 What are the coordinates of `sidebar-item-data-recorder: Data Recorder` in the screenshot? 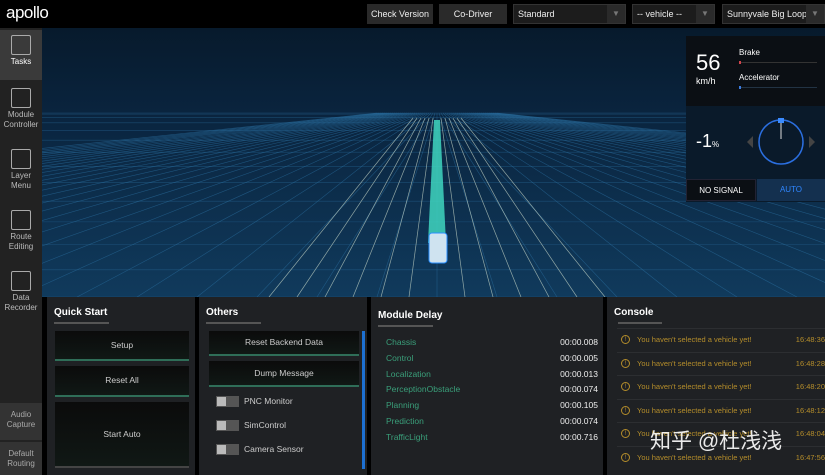 It's located at (21, 295).